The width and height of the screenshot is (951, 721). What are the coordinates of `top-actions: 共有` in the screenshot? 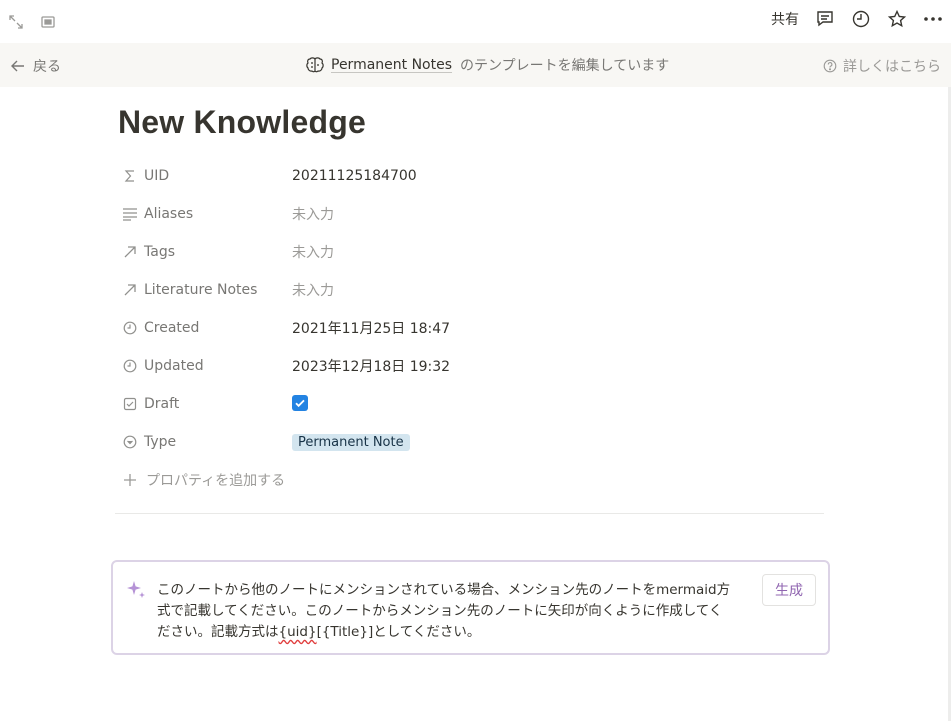 It's located at (857, 19).